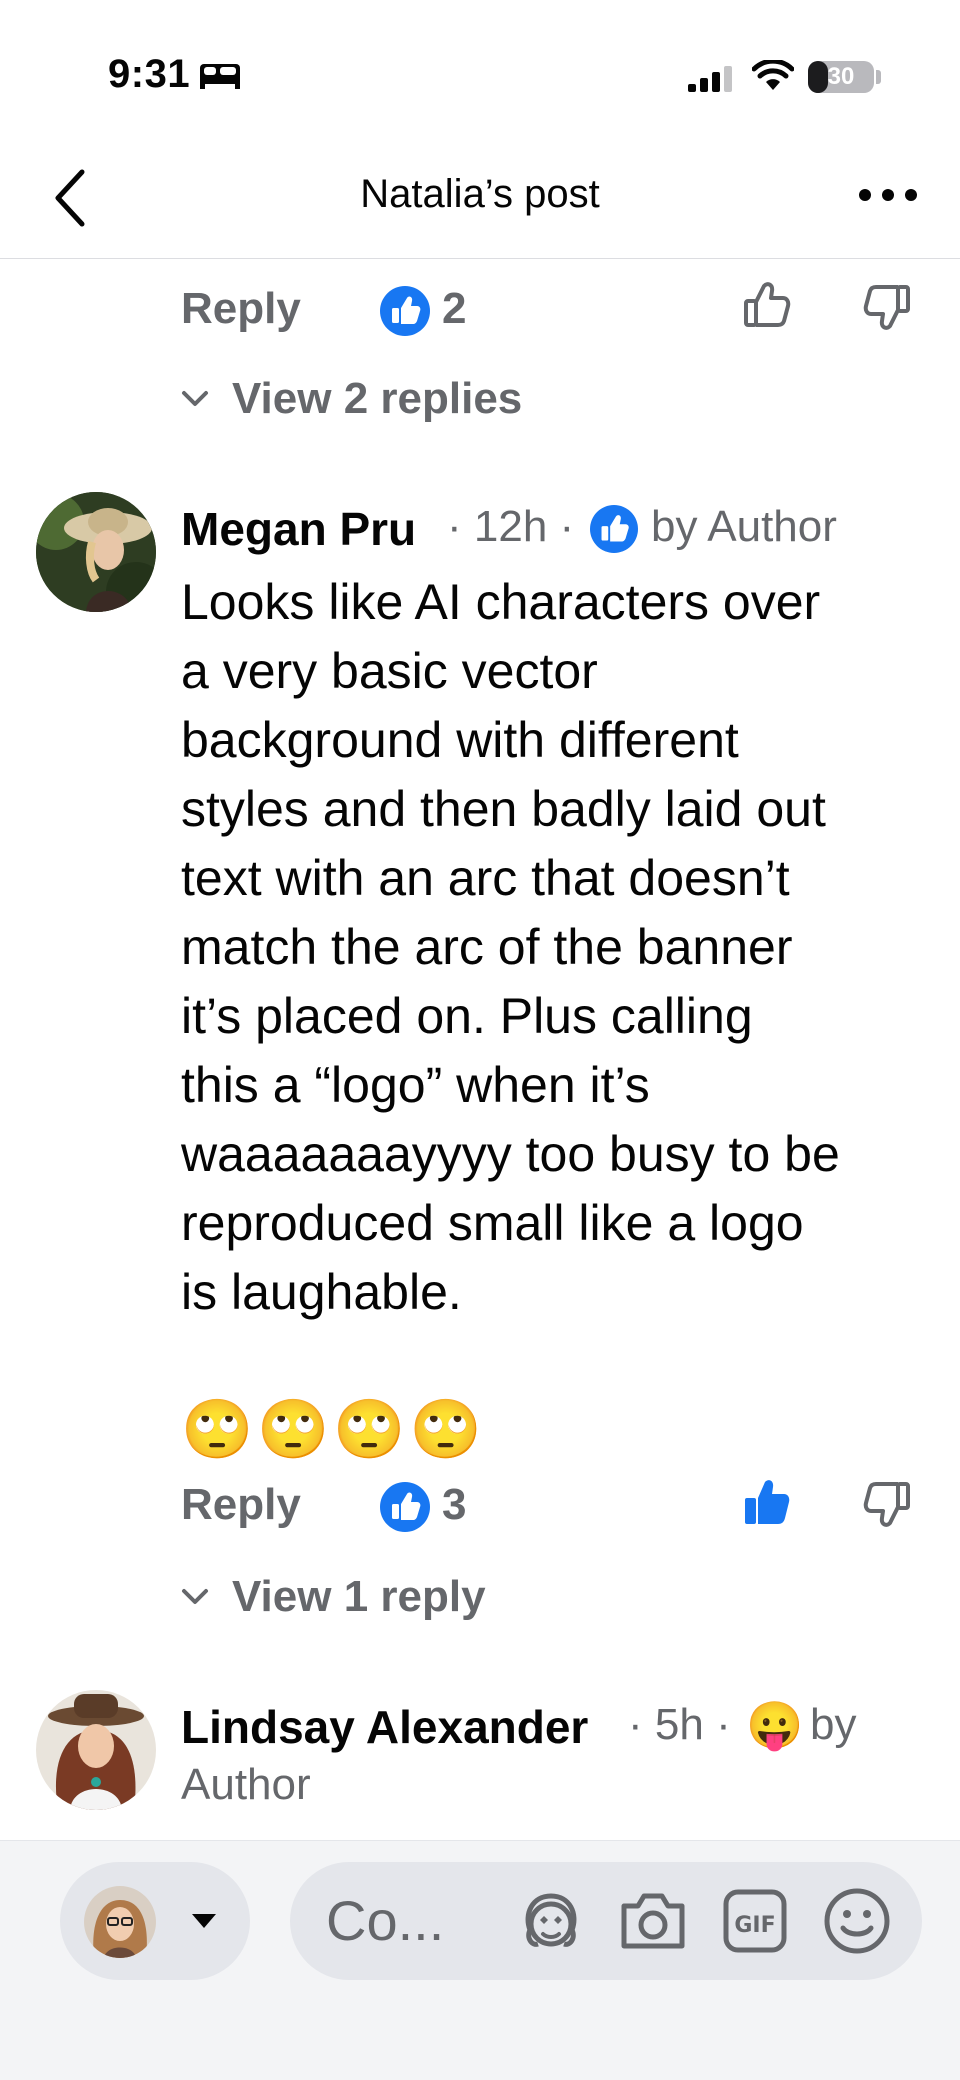 This screenshot has height=2080, width=960. What do you see at coordinates (857, 1921) in the screenshot?
I see `emoji-icon` at bounding box center [857, 1921].